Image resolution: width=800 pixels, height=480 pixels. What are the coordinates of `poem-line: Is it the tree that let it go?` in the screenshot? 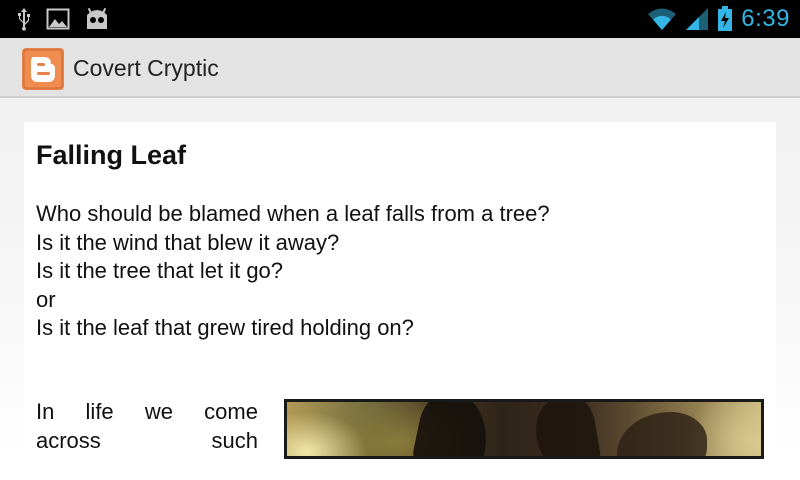 It's located at (160, 270).